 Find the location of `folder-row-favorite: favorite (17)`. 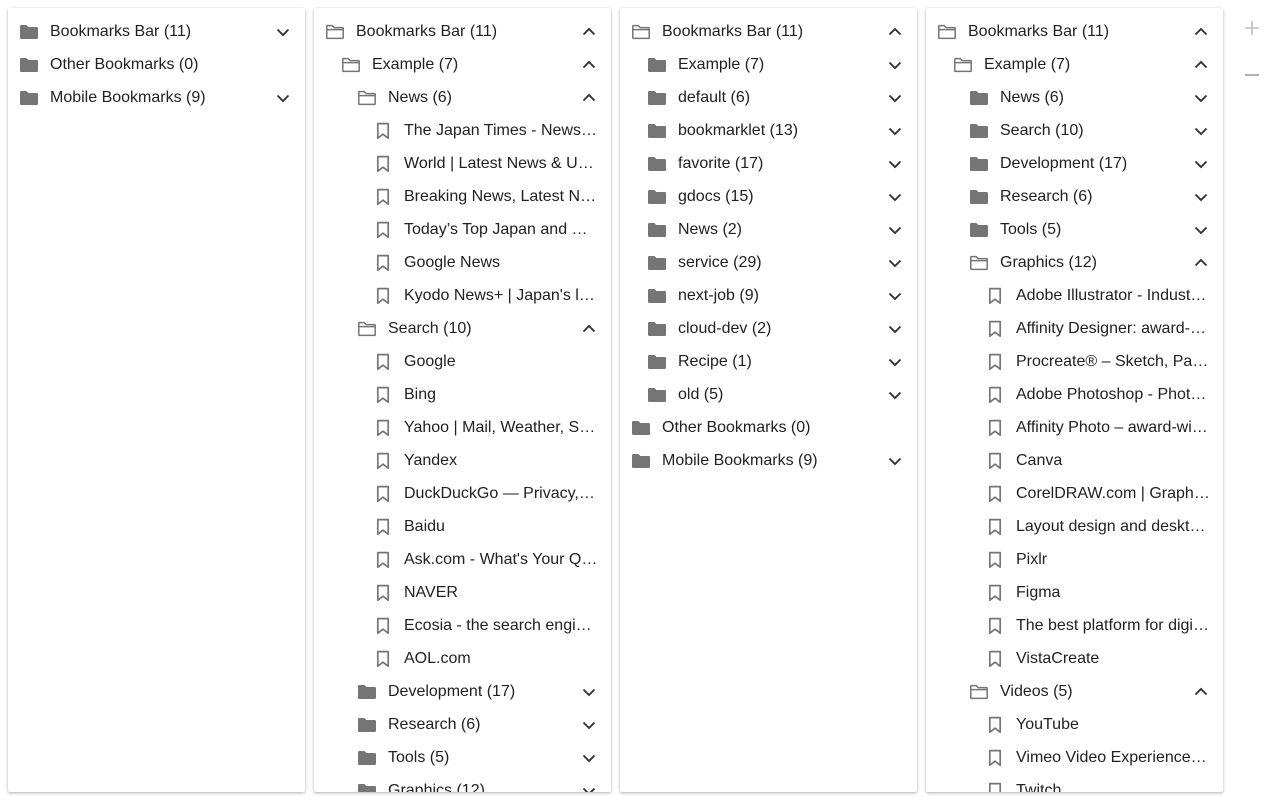

folder-row-favorite: favorite (17) is located at coordinates (768, 163).